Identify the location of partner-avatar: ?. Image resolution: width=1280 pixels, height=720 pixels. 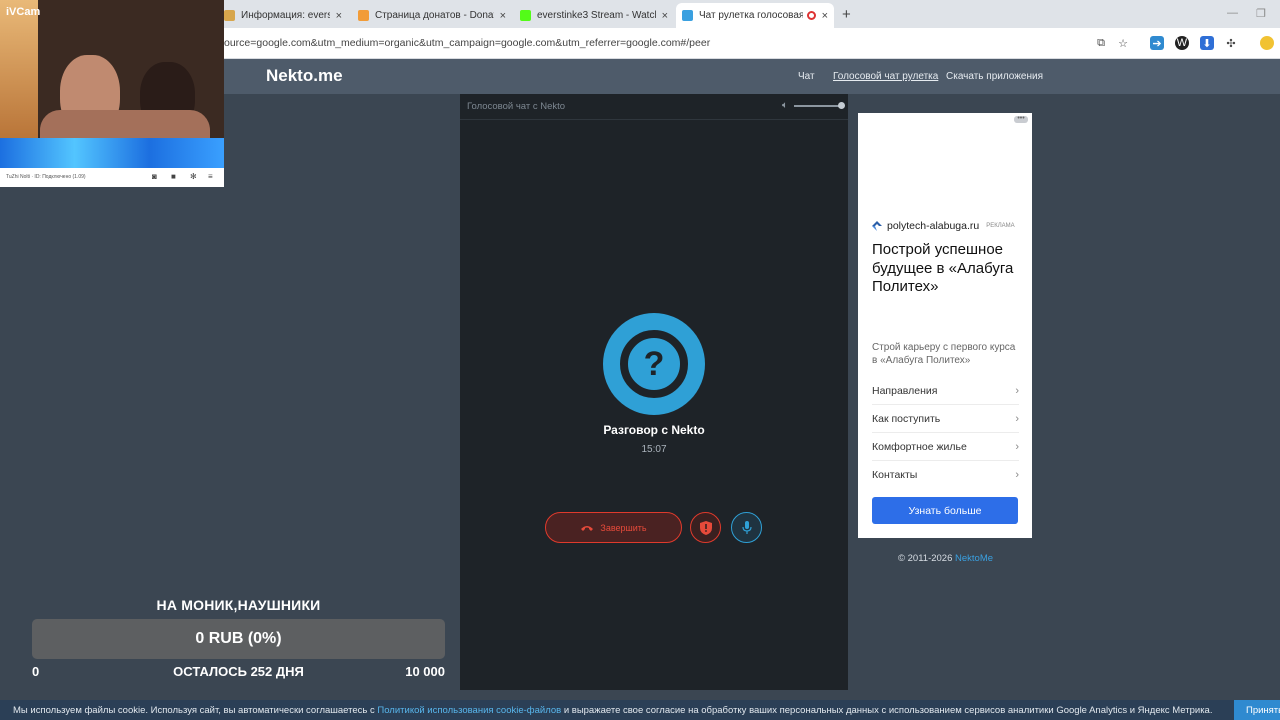
(654, 364).